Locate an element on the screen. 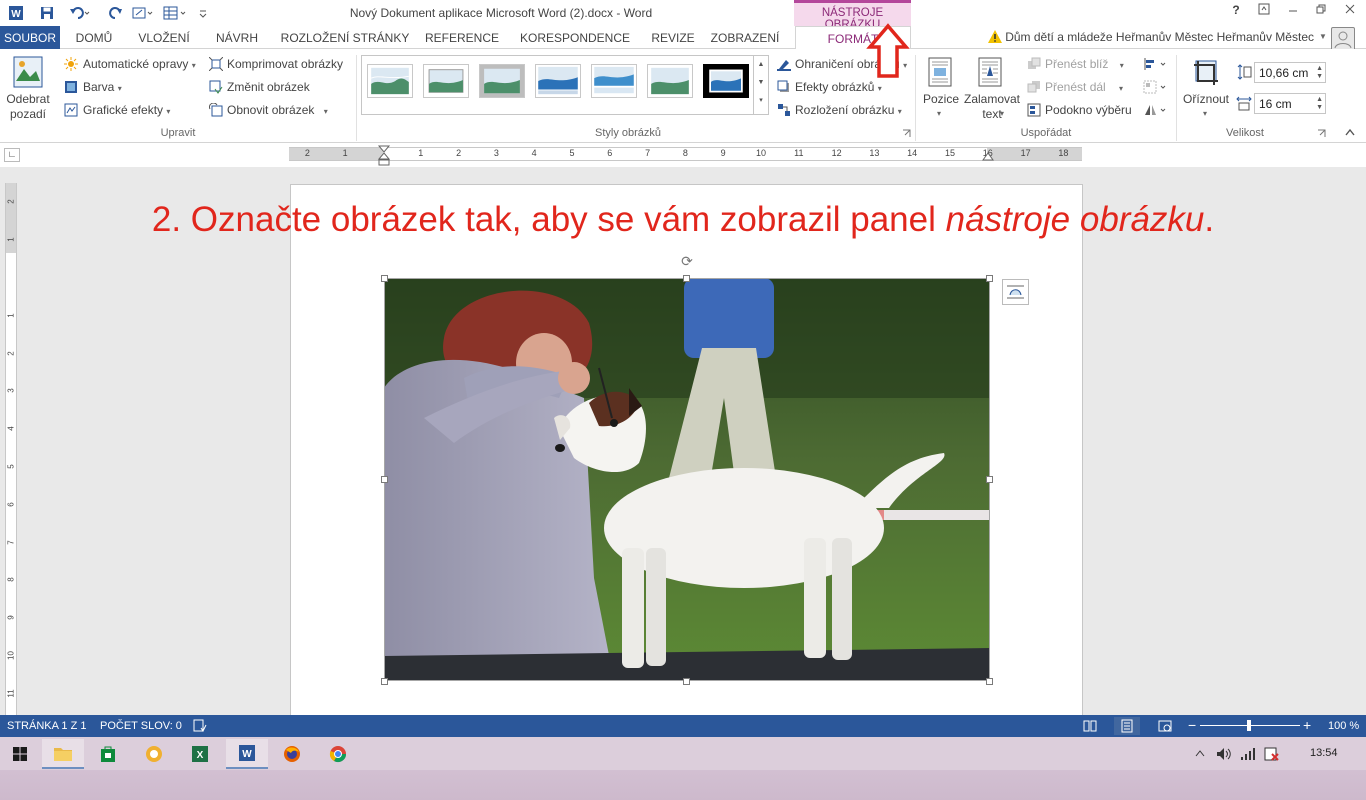 The image size is (1366, 800). help-button: ? is located at coordinates (1236, 12).